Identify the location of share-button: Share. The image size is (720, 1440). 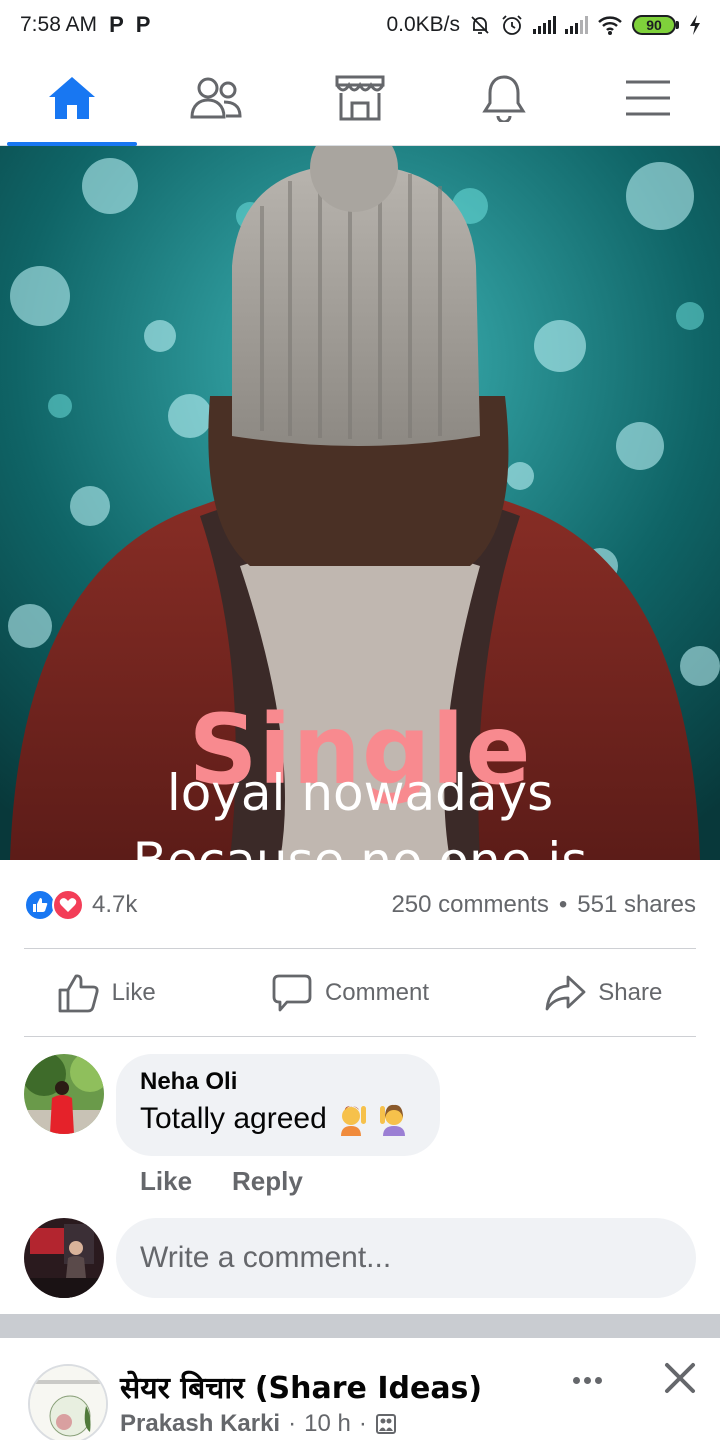
(603, 993).